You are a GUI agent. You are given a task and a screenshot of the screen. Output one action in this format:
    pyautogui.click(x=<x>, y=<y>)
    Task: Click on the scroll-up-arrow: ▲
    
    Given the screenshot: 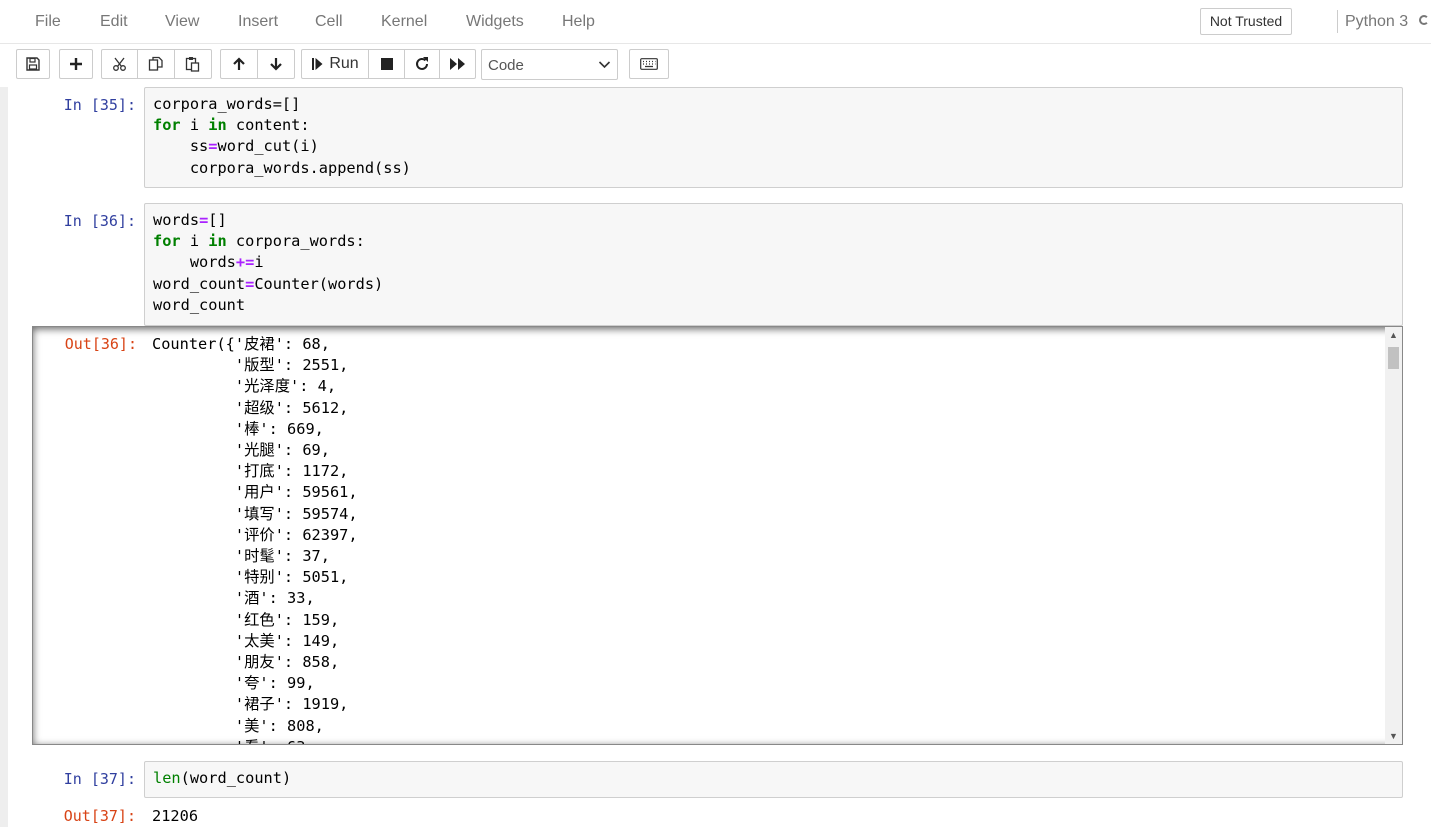 What is the action you would take?
    pyautogui.click(x=1393, y=335)
    